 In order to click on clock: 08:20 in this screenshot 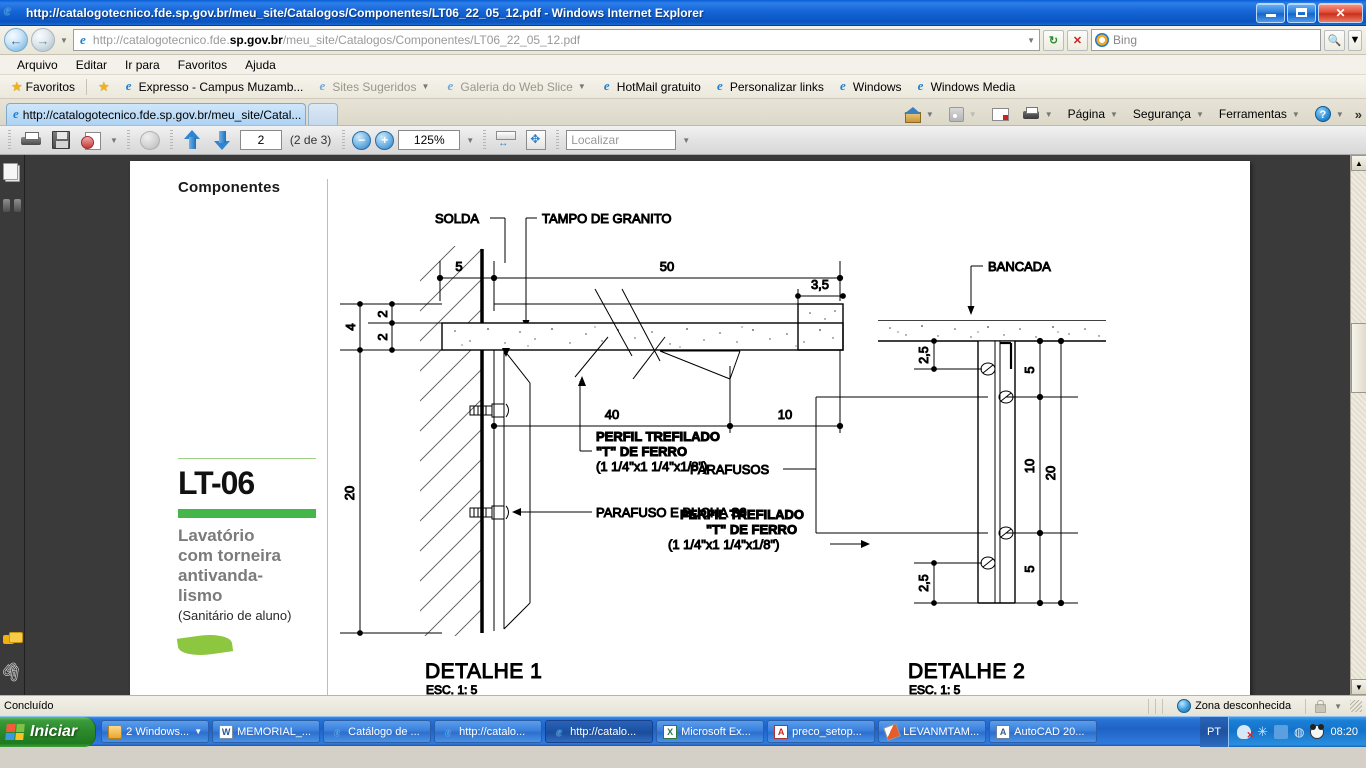, I will do `click(1344, 732)`.